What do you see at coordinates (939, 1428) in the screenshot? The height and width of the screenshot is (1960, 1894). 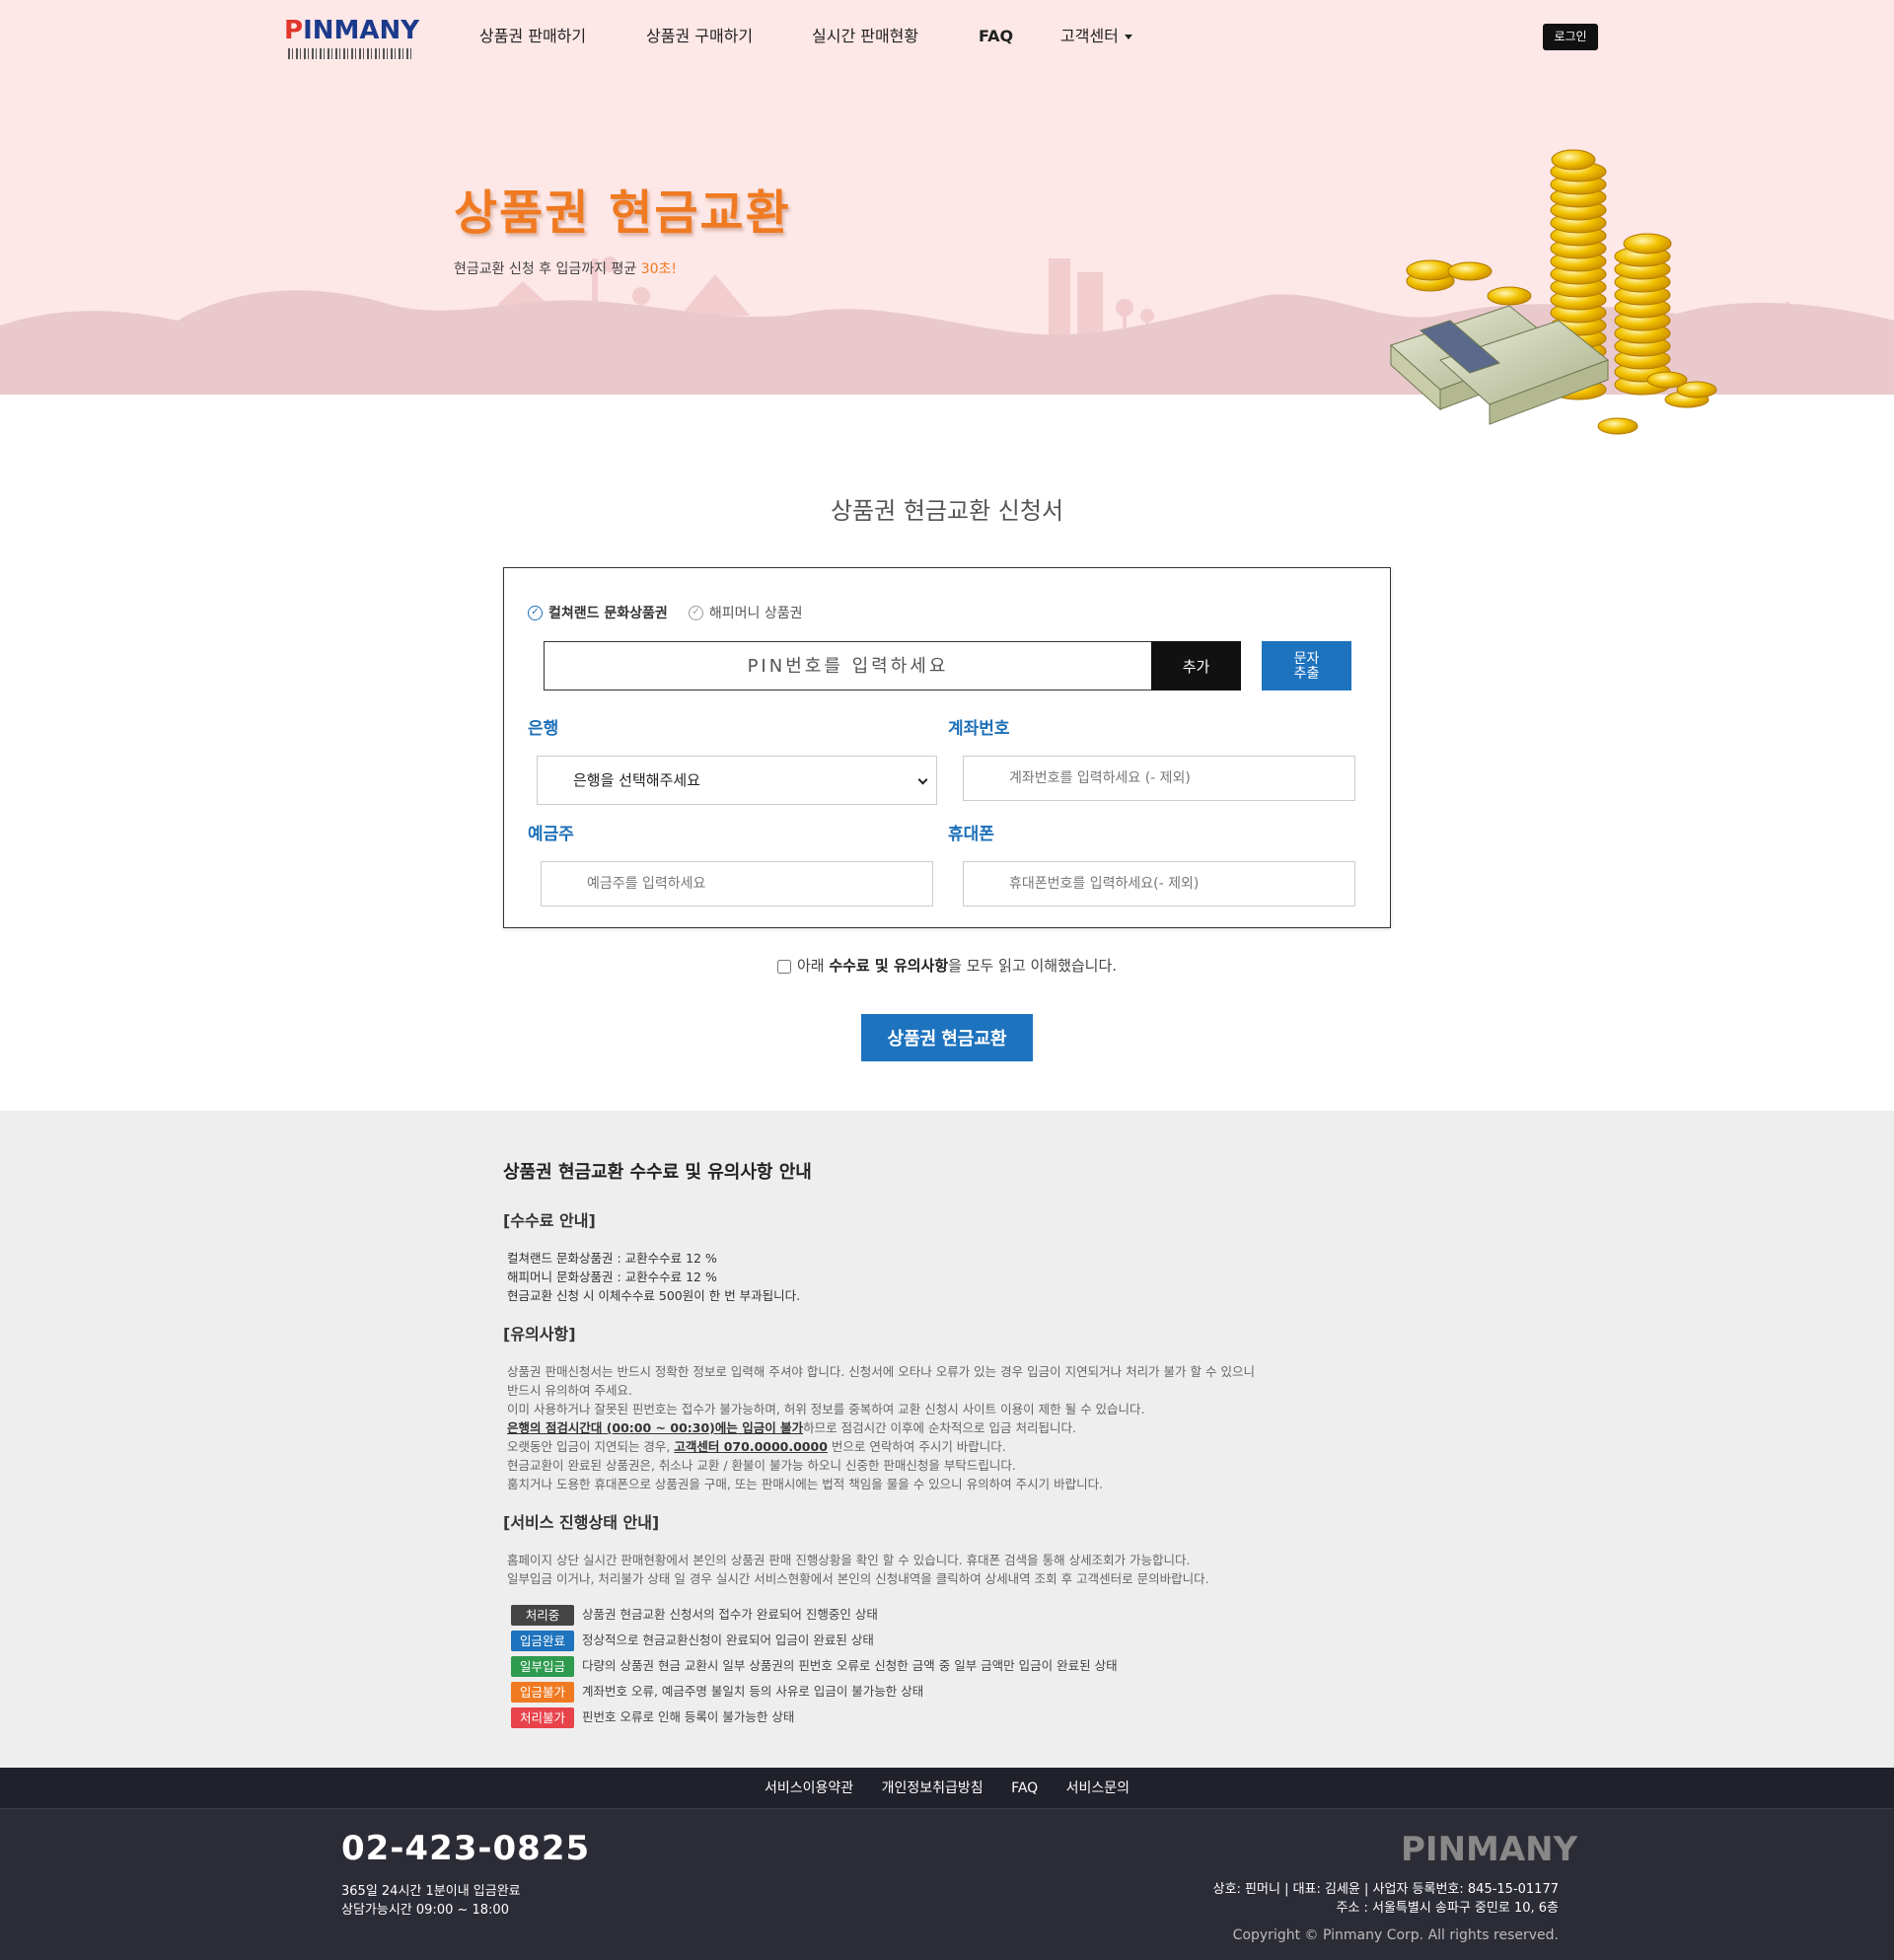 I see `caution-line-rest: 하므로 점검시간 이후에 순차적으로 입금 처리됩니다.` at bounding box center [939, 1428].